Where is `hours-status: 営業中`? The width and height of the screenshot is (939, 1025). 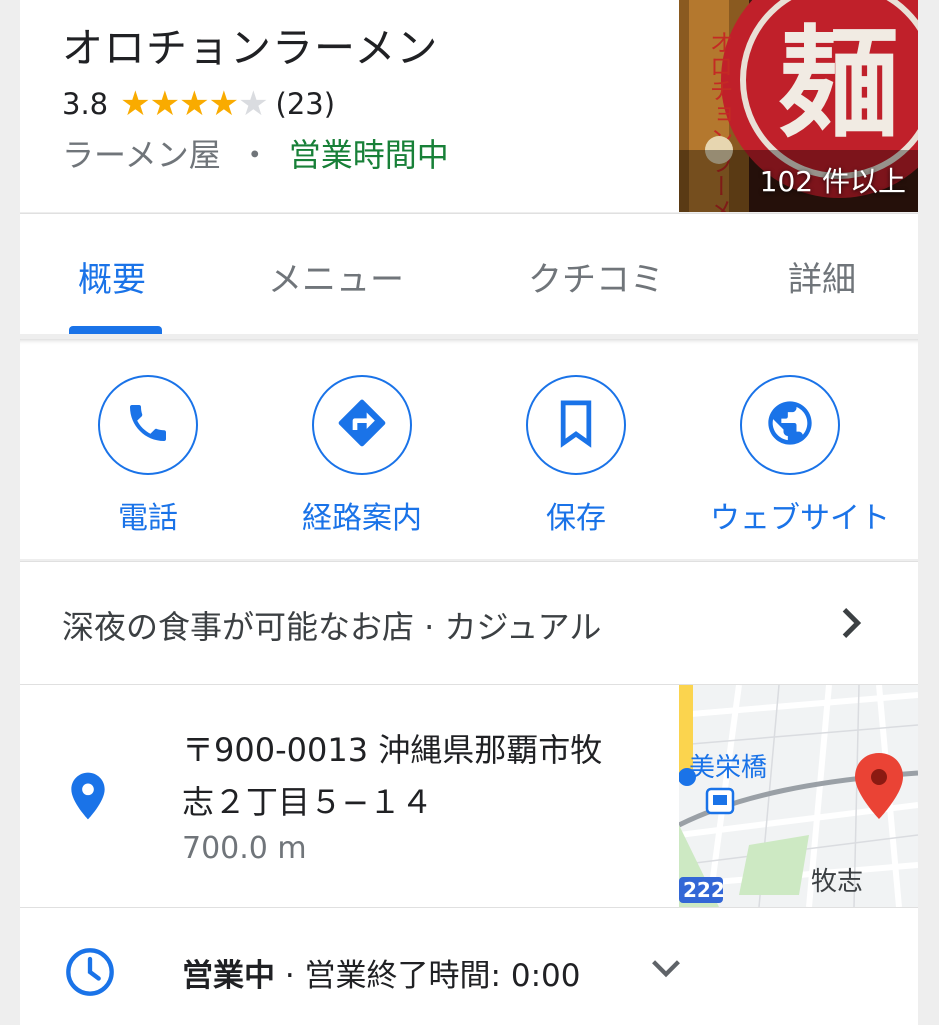
hours-status: 営業中 is located at coordinates (228, 976).